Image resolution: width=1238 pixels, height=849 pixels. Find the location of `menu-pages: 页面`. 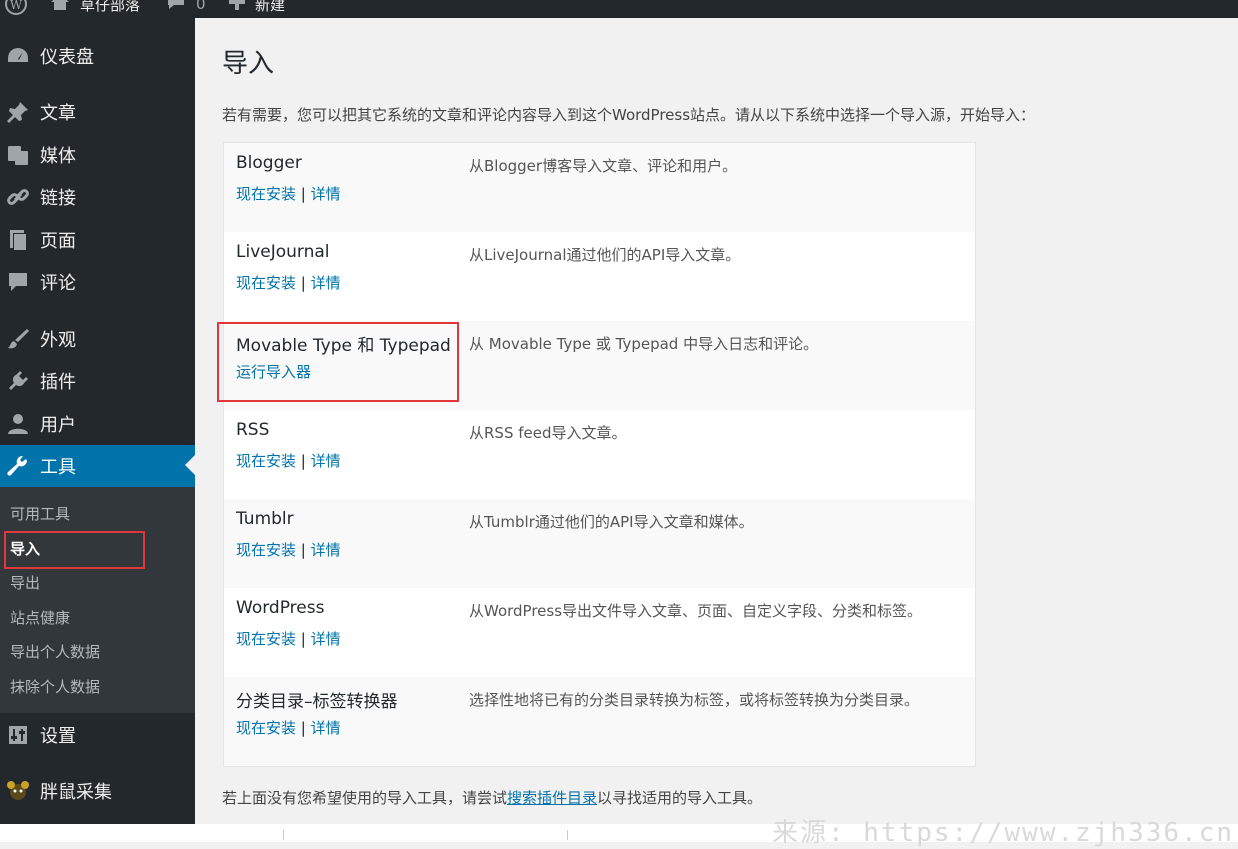

menu-pages: 页面 is located at coordinates (97, 240).